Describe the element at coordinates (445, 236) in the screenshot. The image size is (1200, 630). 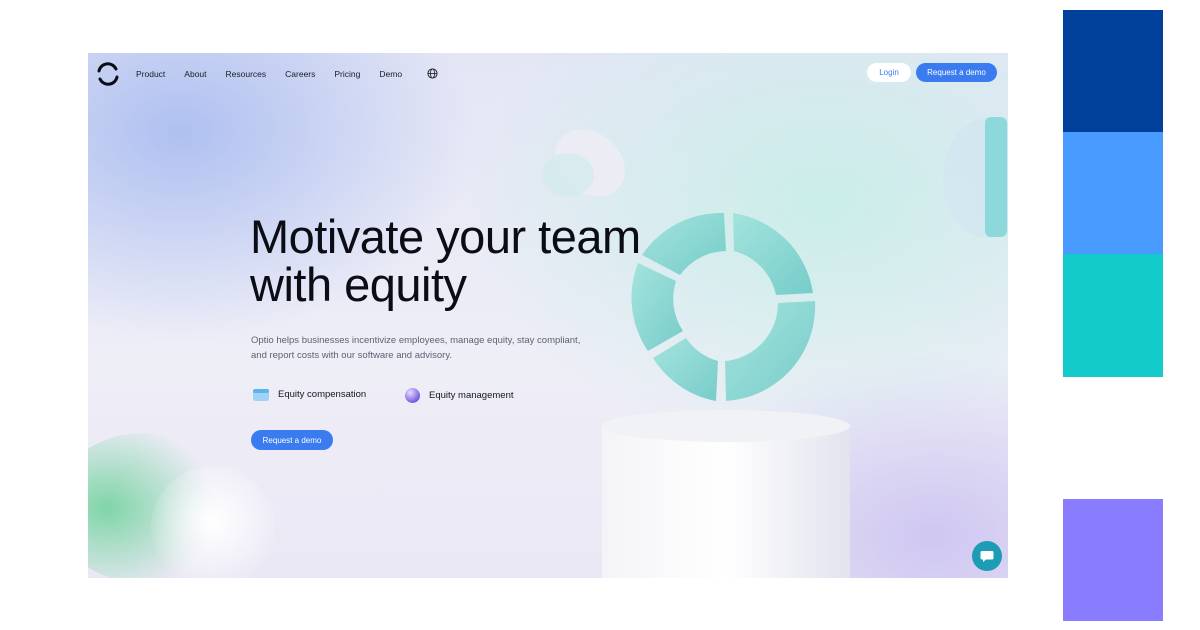
I see `headline-line-1: Motivate your team` at that location.